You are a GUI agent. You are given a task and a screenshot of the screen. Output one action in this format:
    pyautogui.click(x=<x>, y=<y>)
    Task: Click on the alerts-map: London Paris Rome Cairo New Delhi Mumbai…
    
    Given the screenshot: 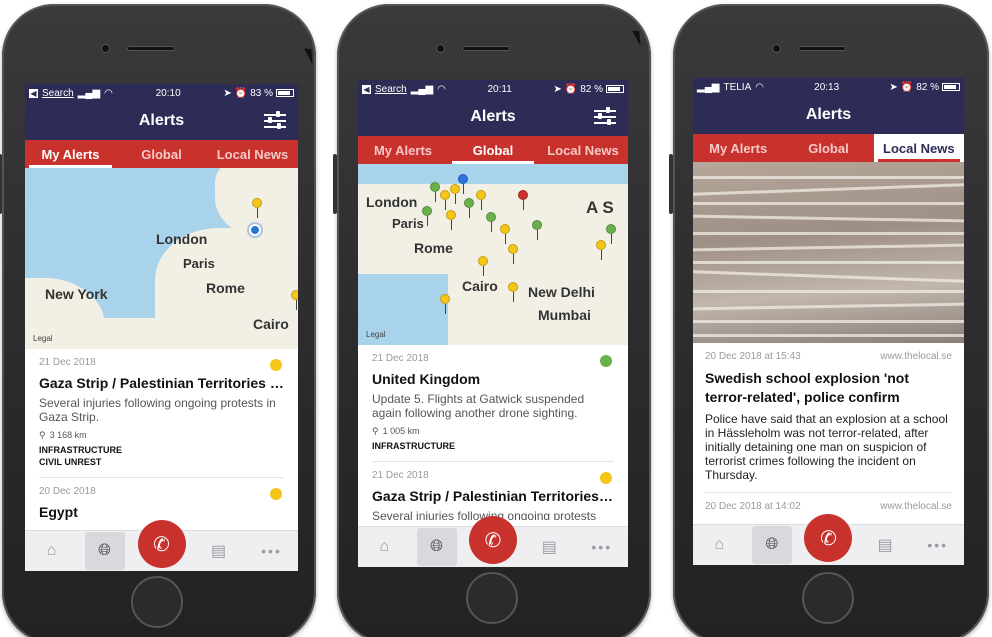 What is the action you would take?
    pyautogui.click(x=493, y=254)
    